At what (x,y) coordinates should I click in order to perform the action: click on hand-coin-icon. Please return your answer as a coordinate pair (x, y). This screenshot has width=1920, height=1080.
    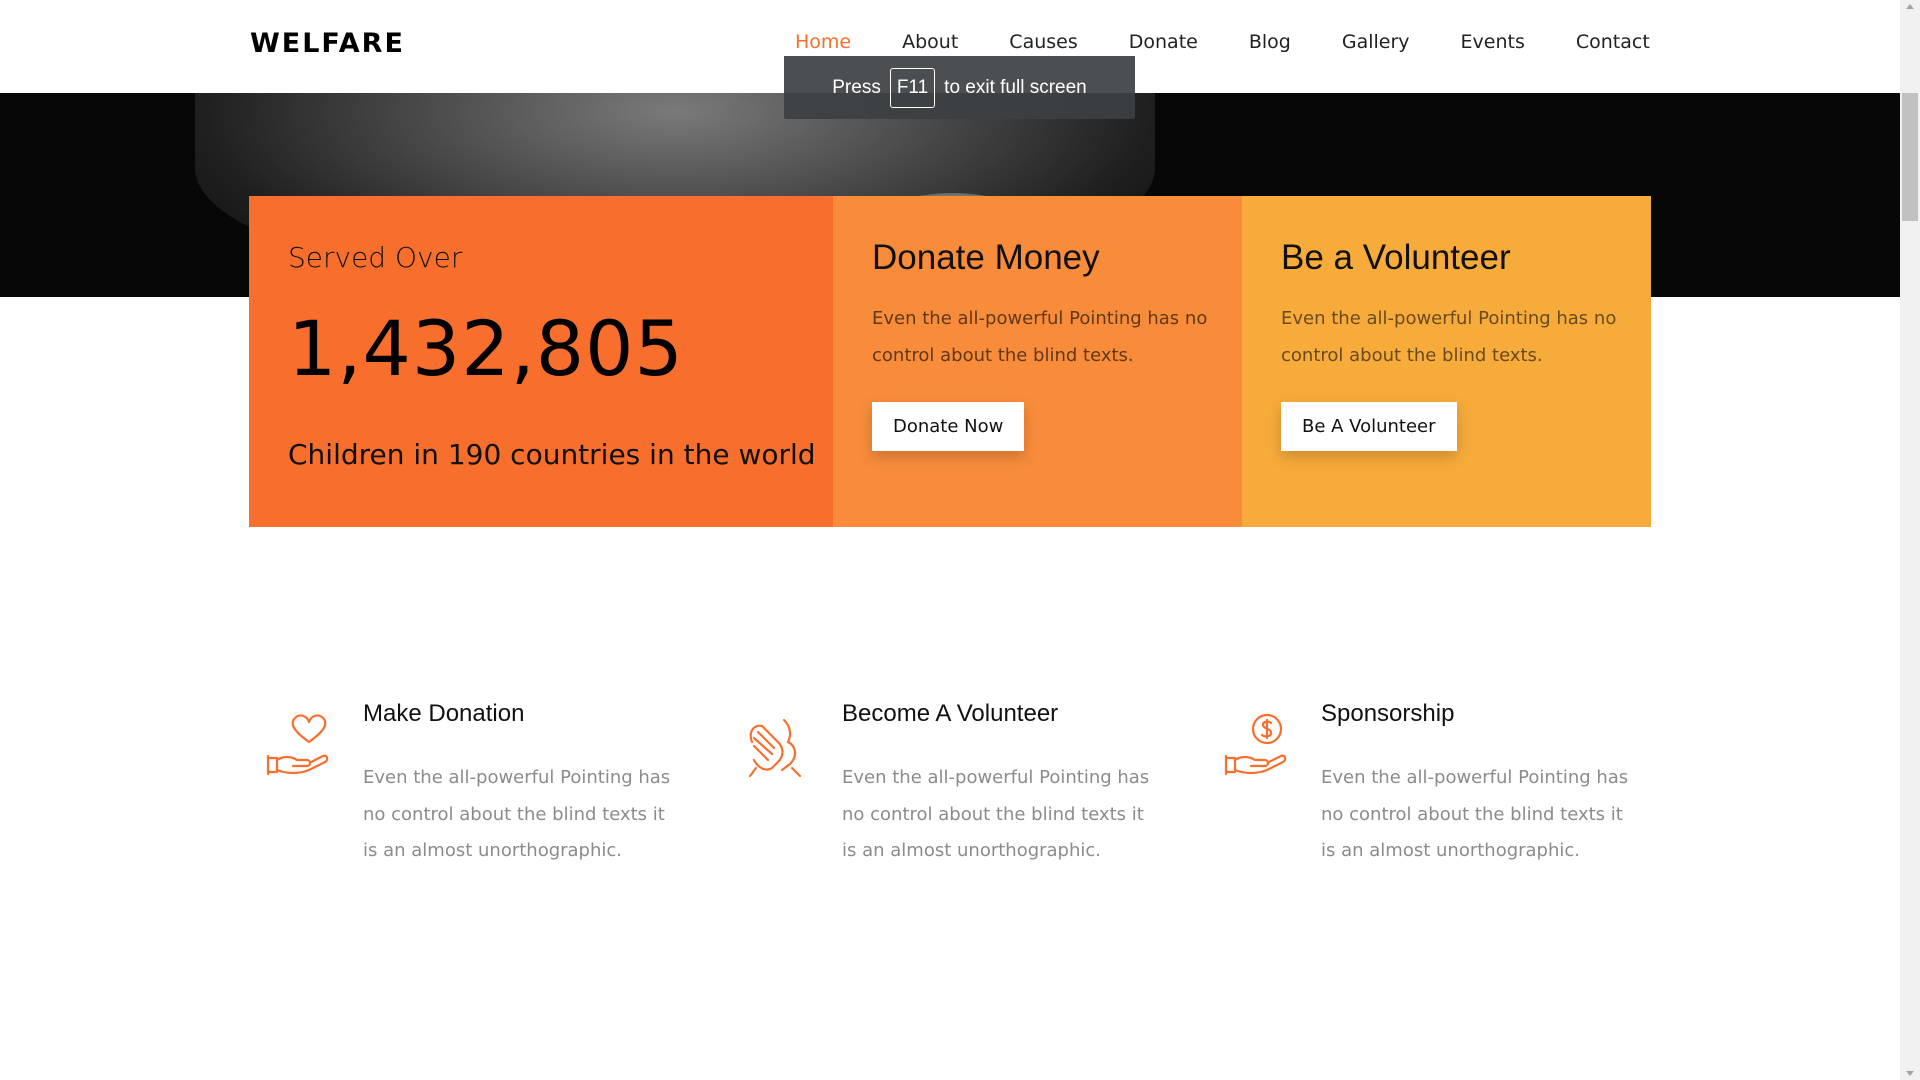
    Looking at the image, I should click on (1255, 744).